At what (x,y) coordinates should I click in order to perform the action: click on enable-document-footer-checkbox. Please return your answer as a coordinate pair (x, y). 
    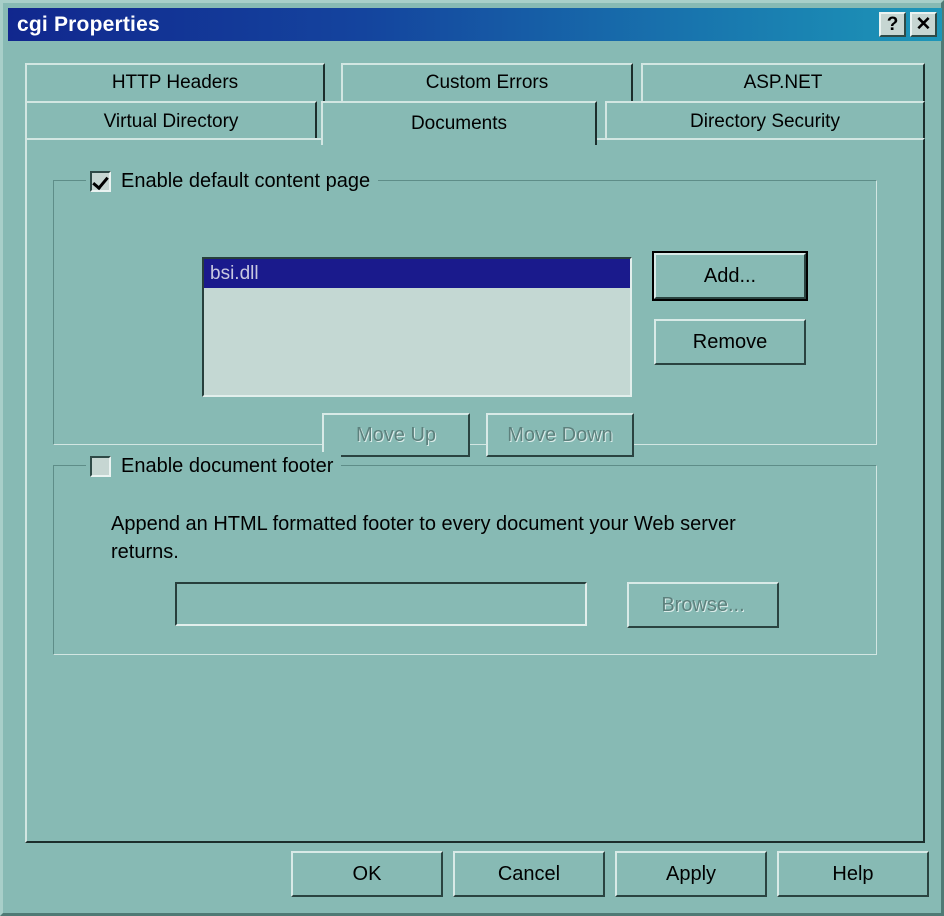
    Looking at the image, I should click on (100, 466).